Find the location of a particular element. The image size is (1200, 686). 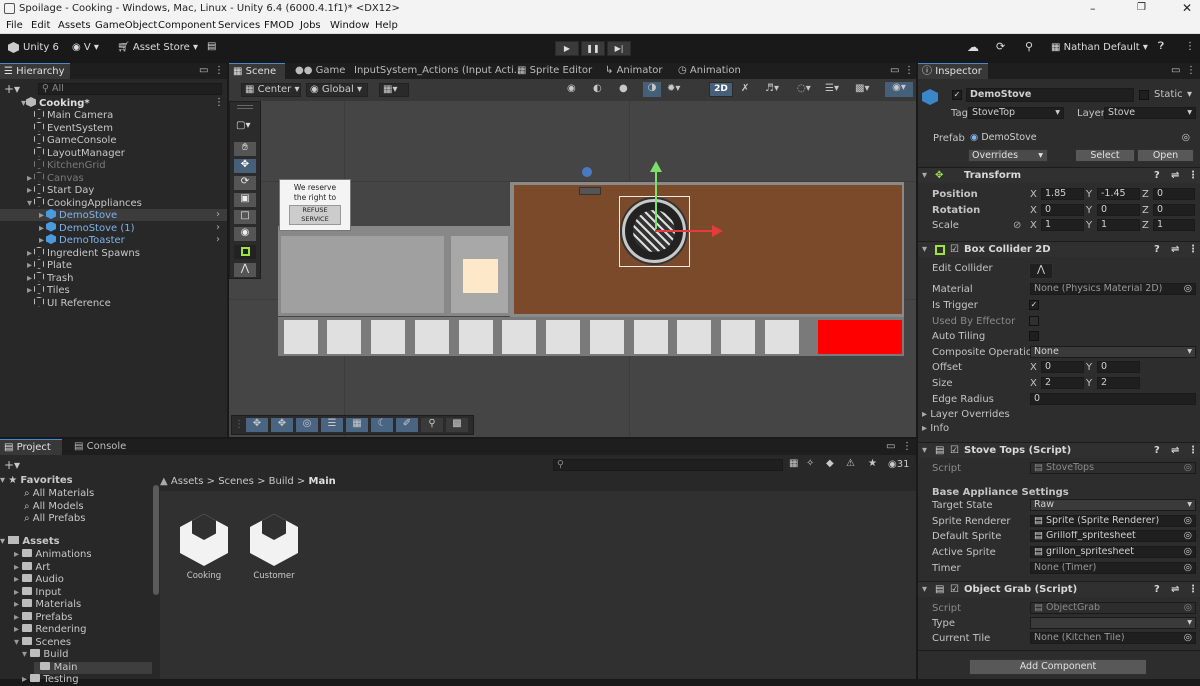

folder-item: ▸ Testing is located at coordinates (87, 680).